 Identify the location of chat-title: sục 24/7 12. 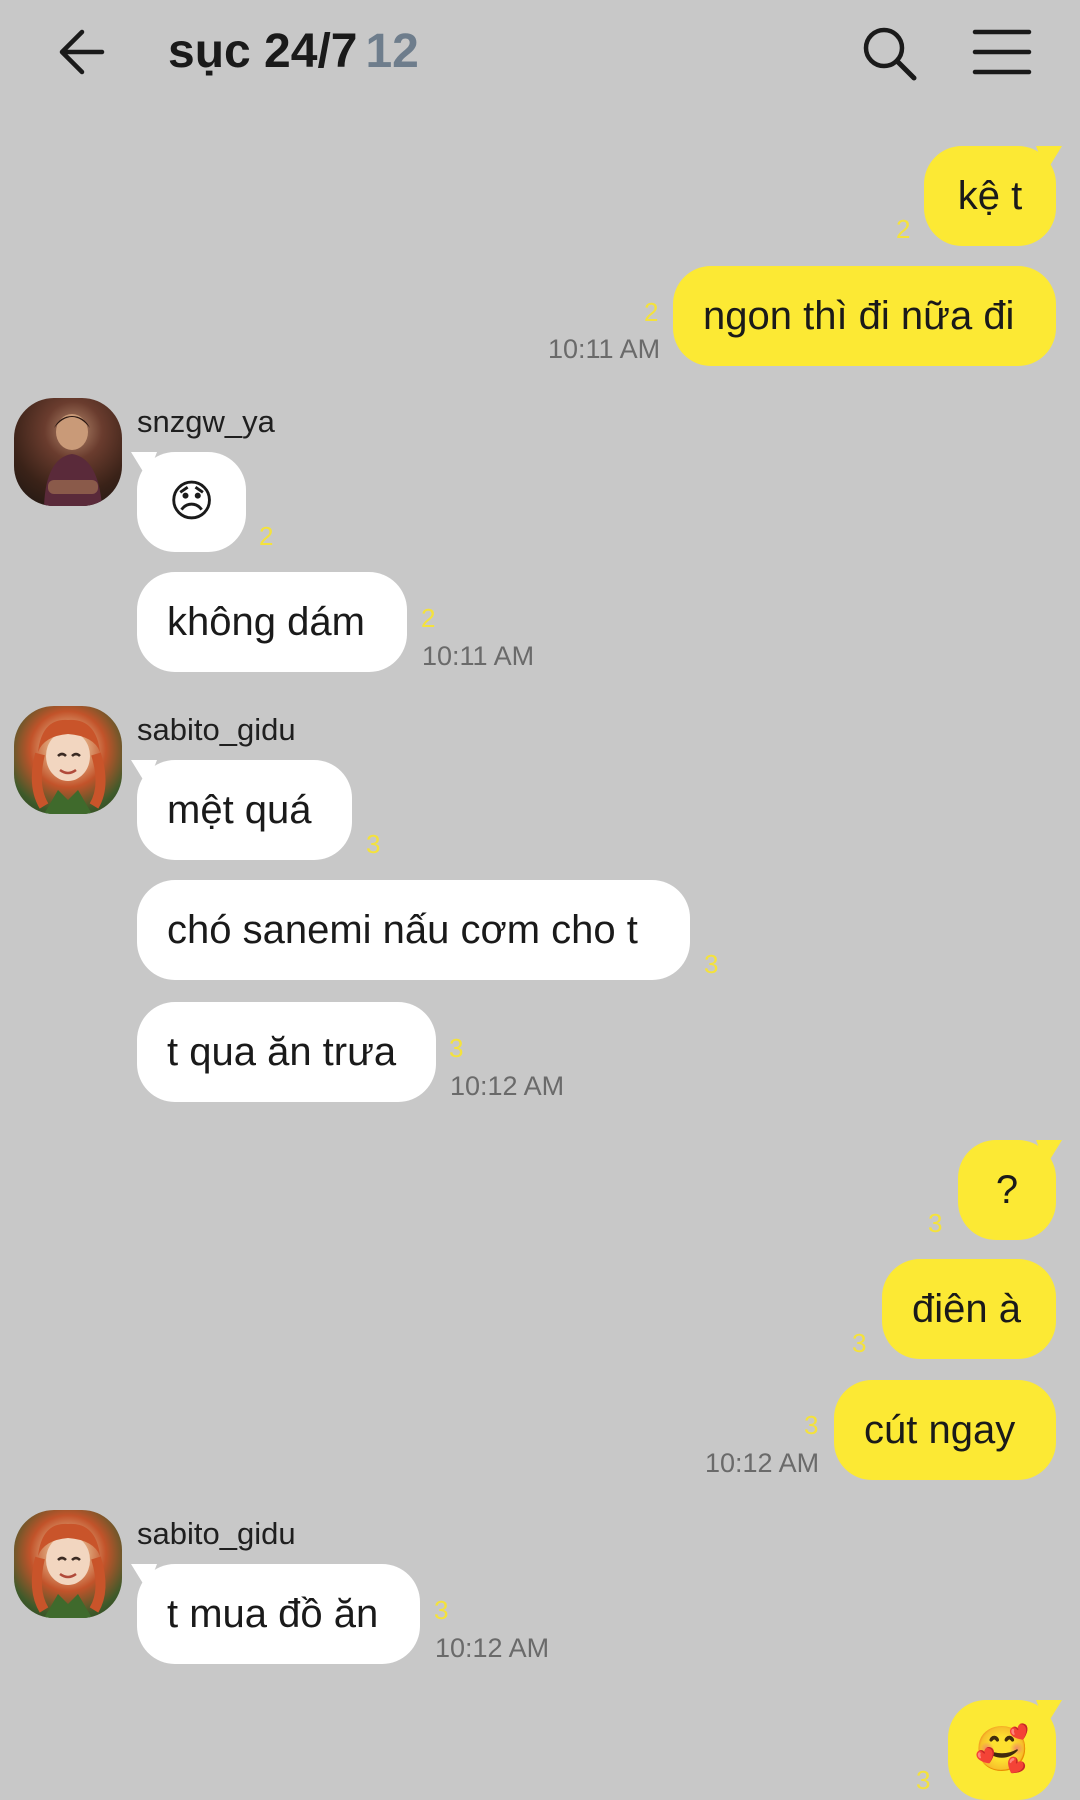
(293, 52).